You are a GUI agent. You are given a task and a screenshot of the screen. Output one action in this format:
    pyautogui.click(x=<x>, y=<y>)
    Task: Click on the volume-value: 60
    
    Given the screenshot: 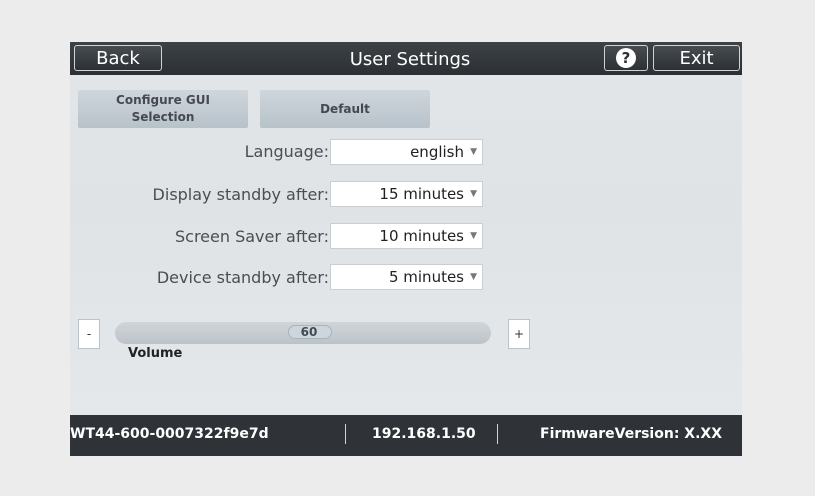 What is the action you would take?
    pyautogui.click(x=309, y=332)
    